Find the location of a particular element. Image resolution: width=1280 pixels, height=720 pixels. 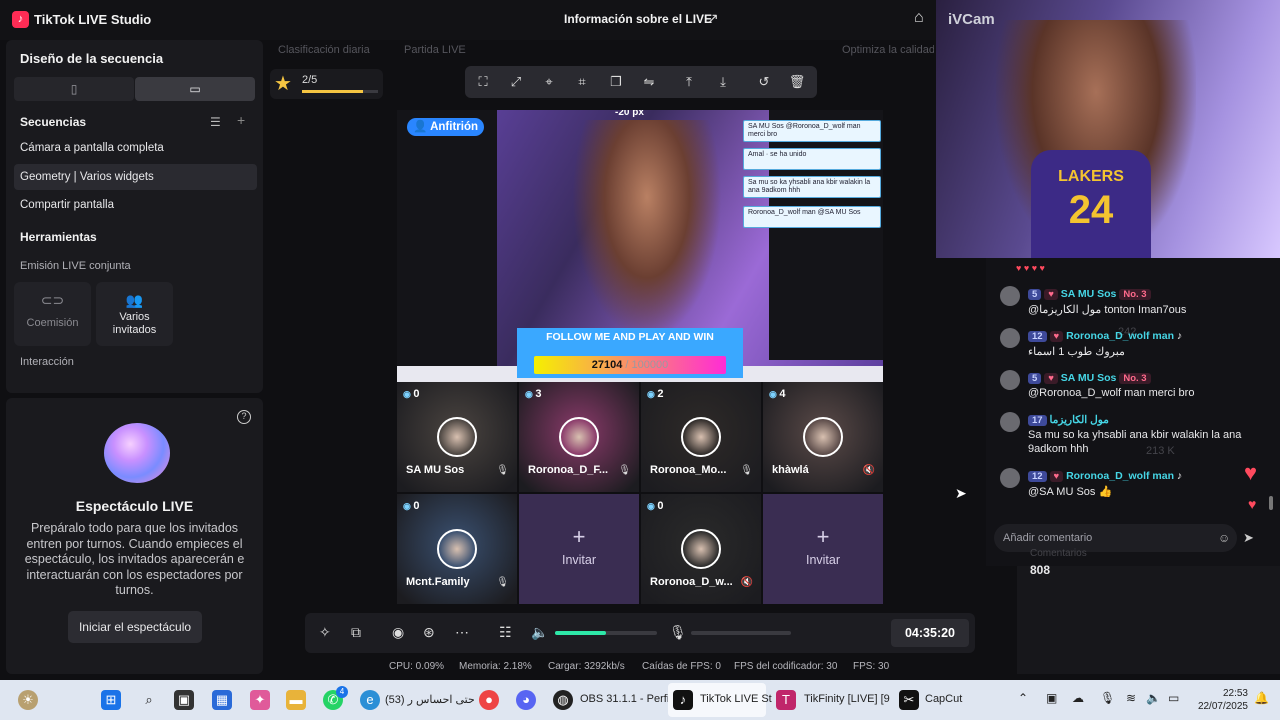

send-back-icon: ⤓ is located at coordinates (723, 82).